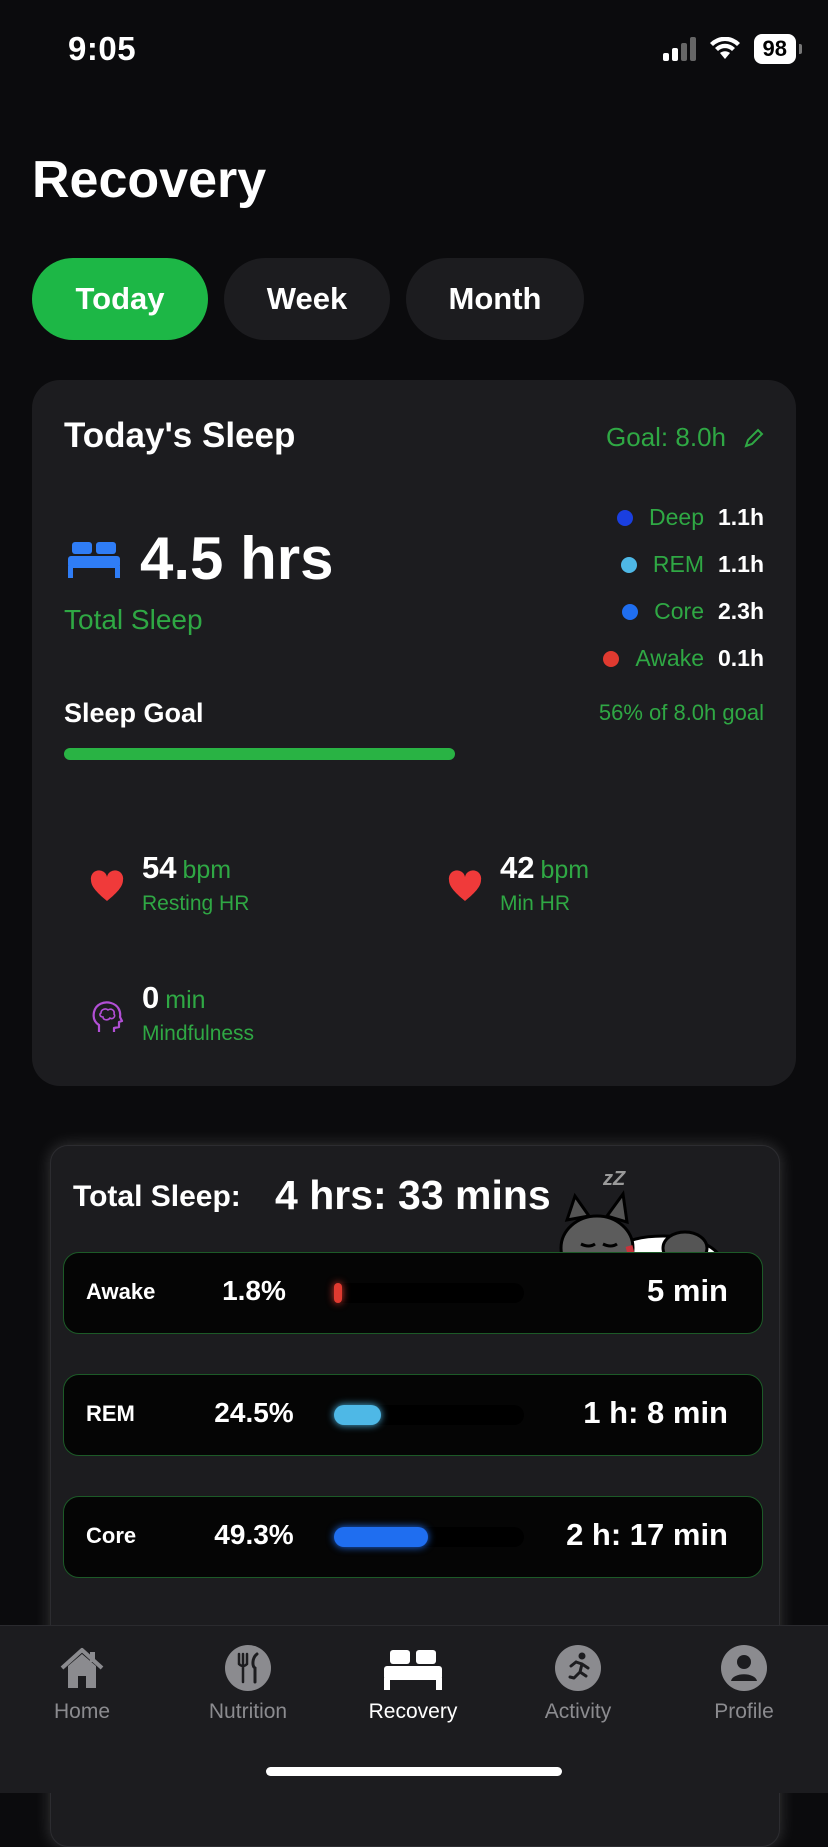  Describe the element at coordinates (110, 1413) in the screenshot. I see `stage-name: REM` at that location.